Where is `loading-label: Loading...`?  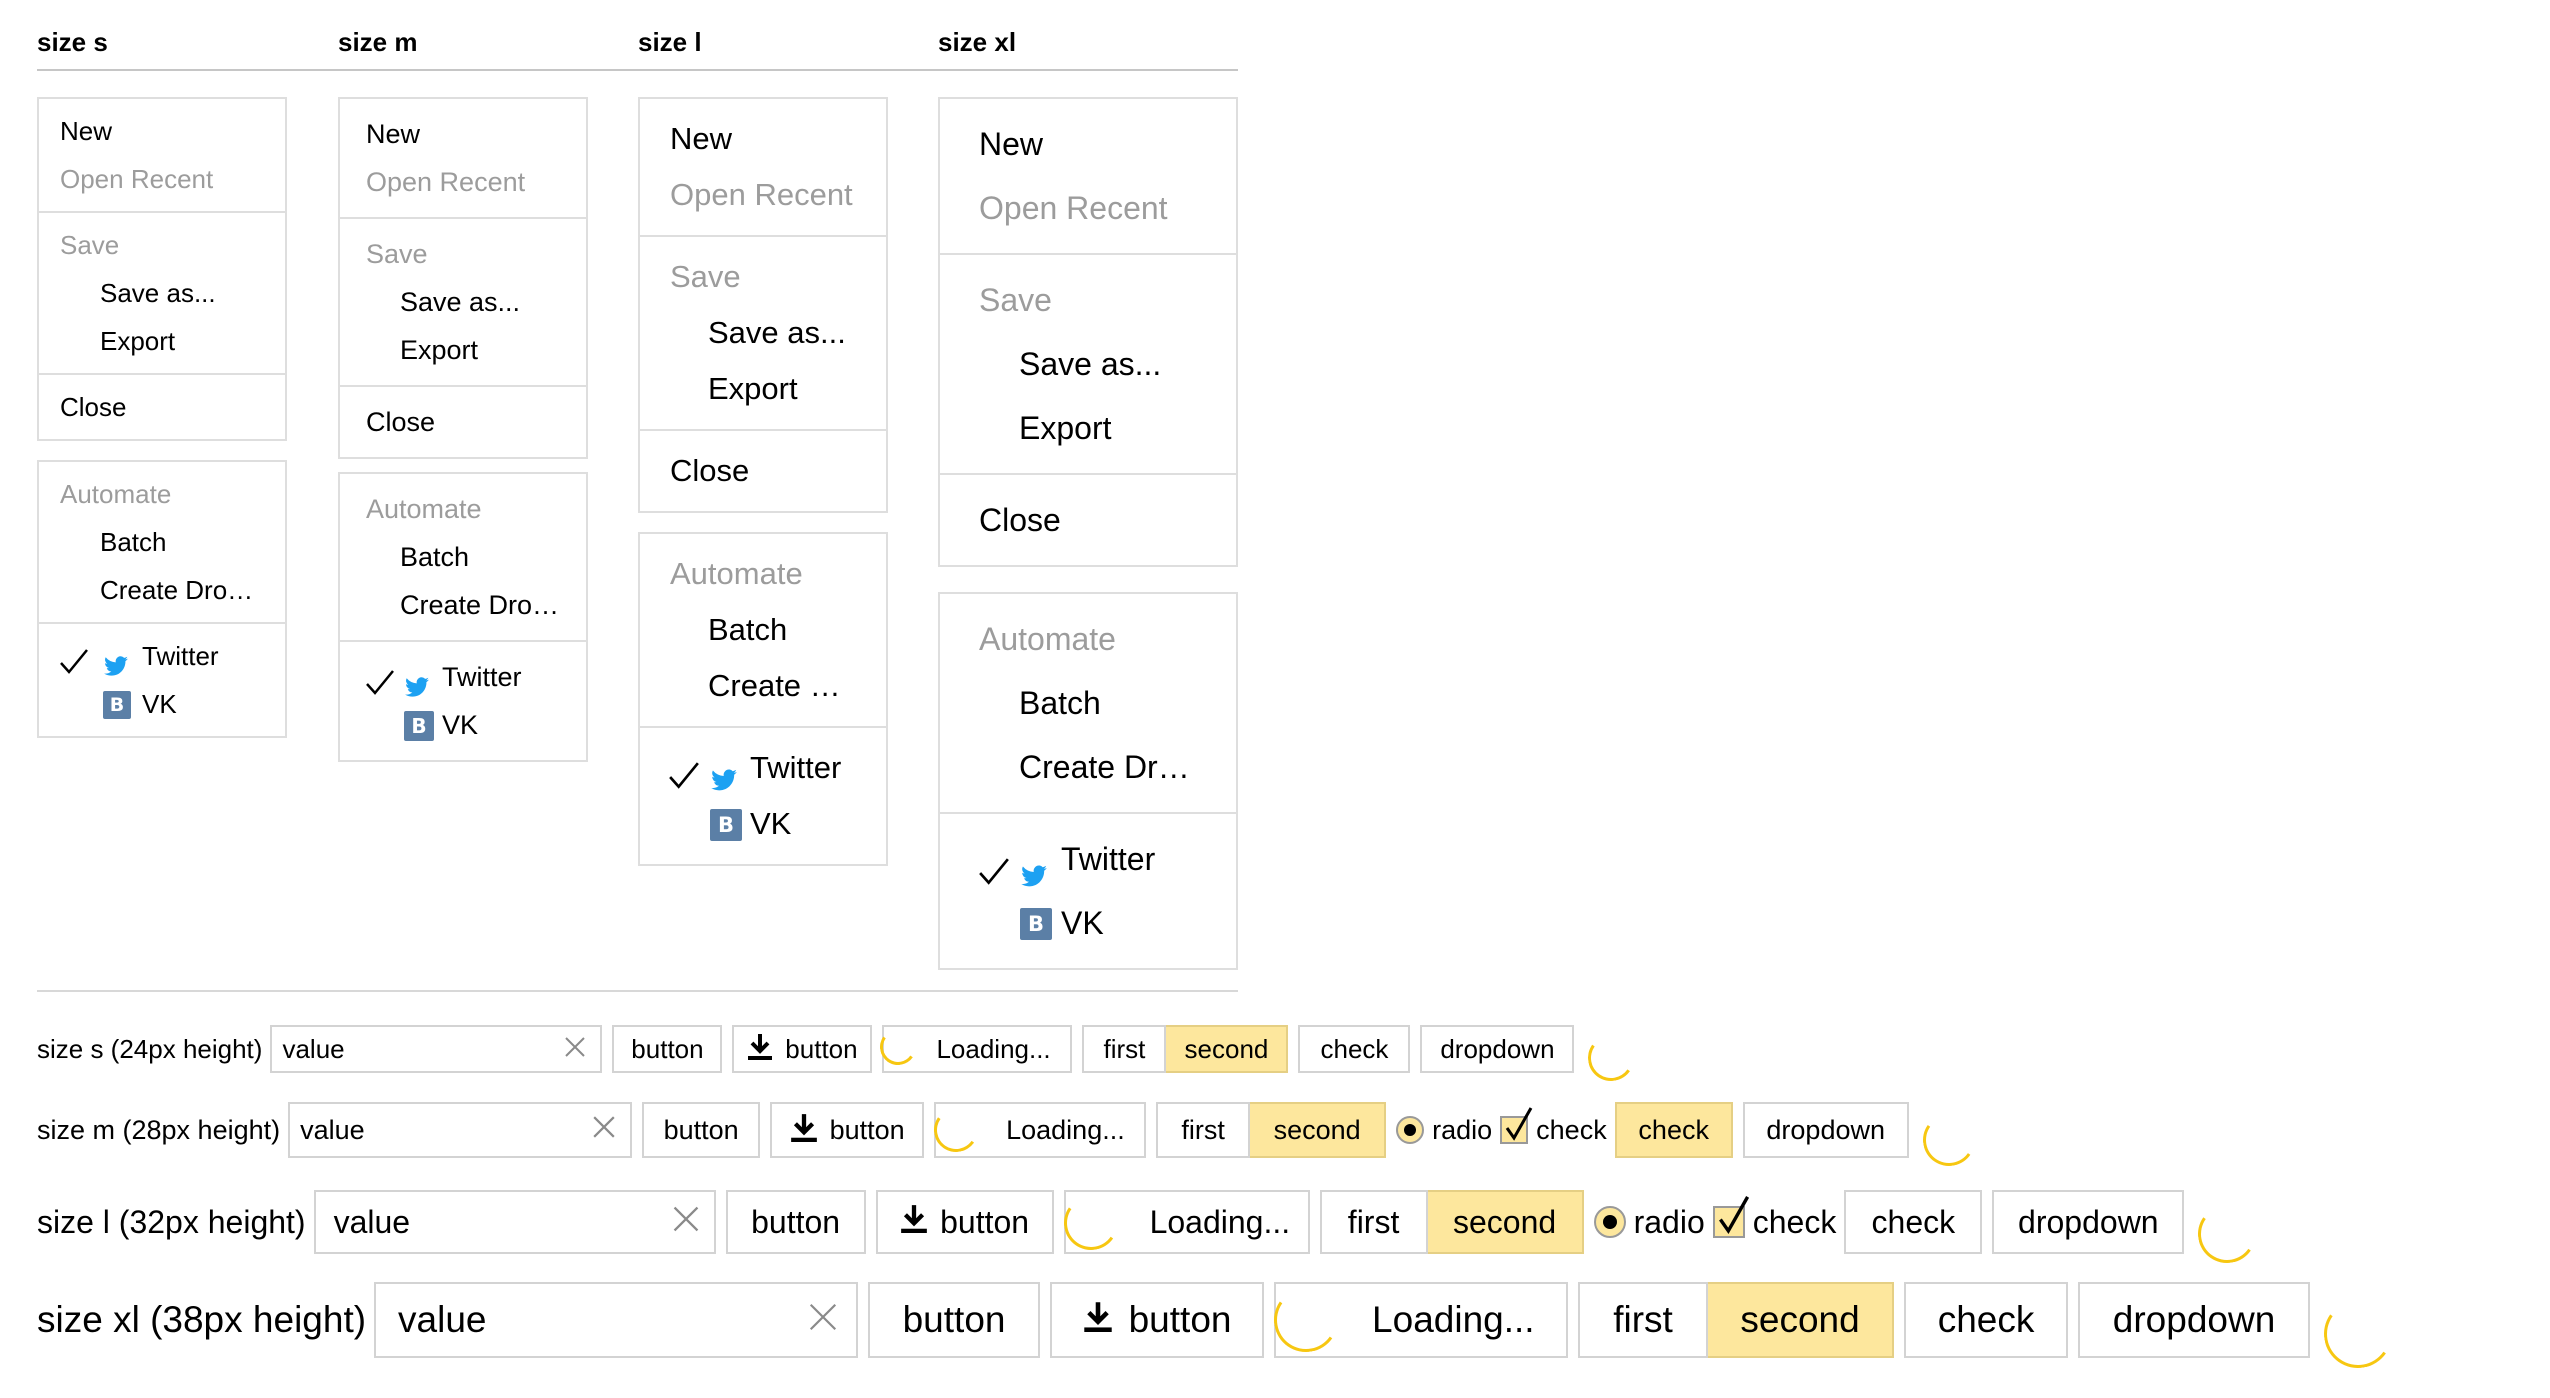
loading-label: Loading... is located at coordinates (1065, 1129).